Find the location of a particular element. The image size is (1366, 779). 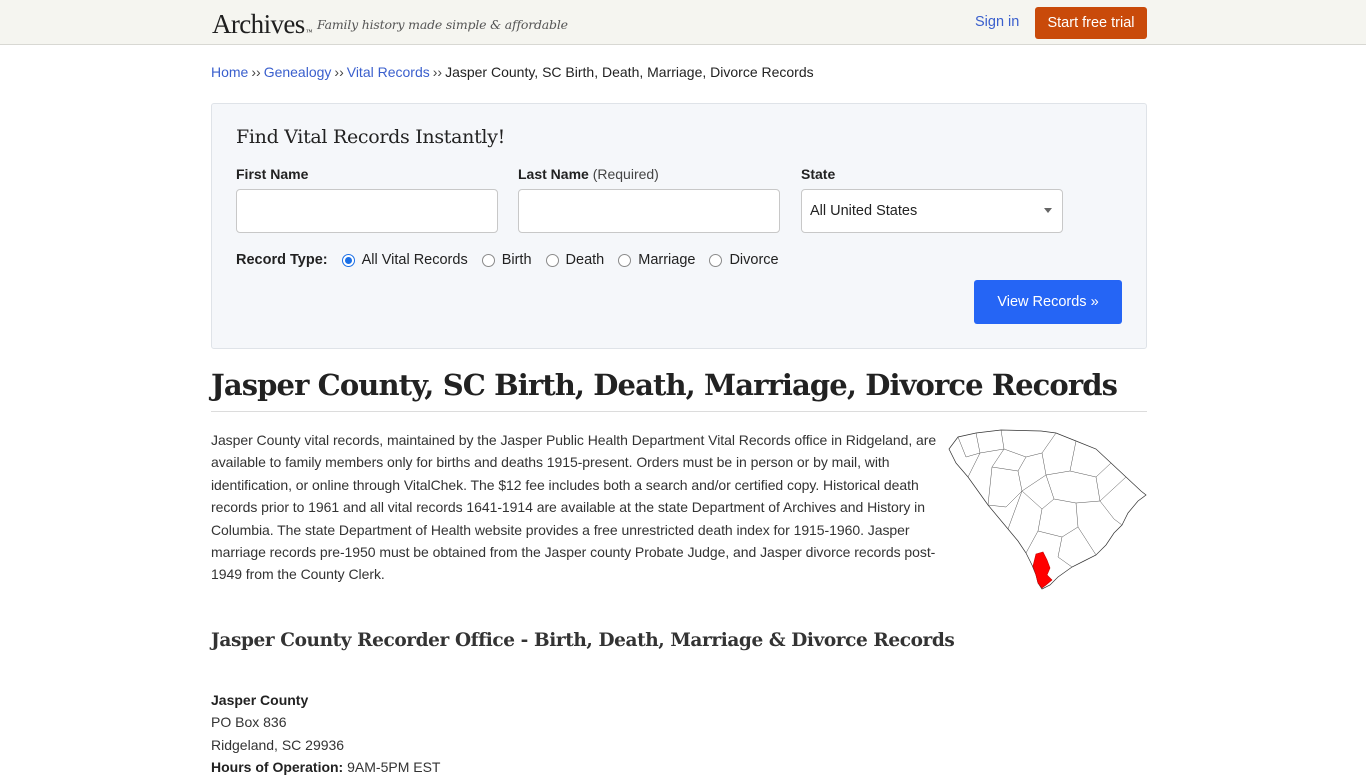

last-name-label: Last Name (Required) is located at coordinates (588, 174).